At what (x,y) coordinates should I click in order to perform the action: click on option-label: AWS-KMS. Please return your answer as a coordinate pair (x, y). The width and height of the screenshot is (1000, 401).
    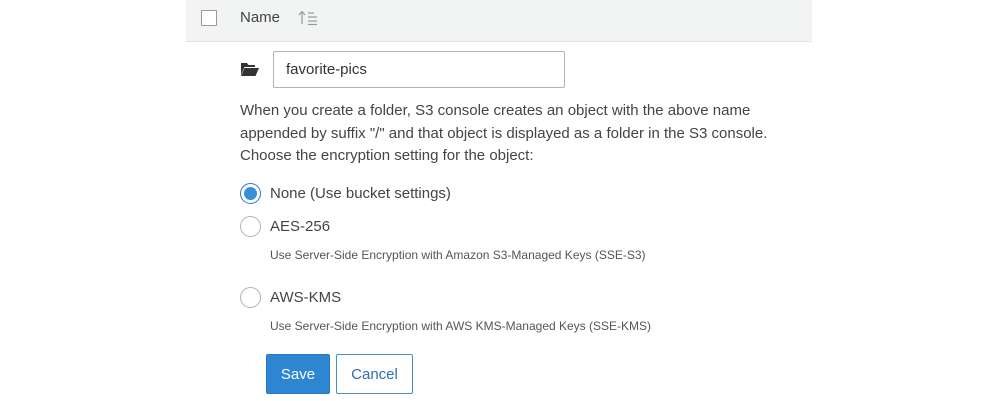
    Looking at the image, I should click on (306, 297).